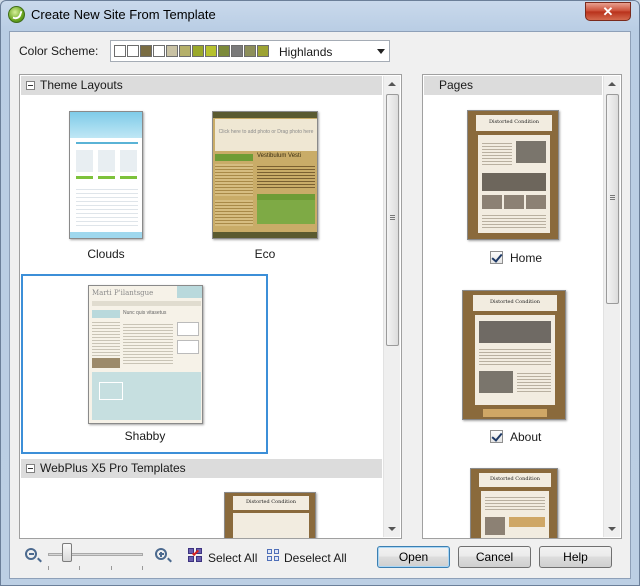  Describe the element at coordinates (526, 437) in the screenshot. I see `page-label-about: About` at that location.